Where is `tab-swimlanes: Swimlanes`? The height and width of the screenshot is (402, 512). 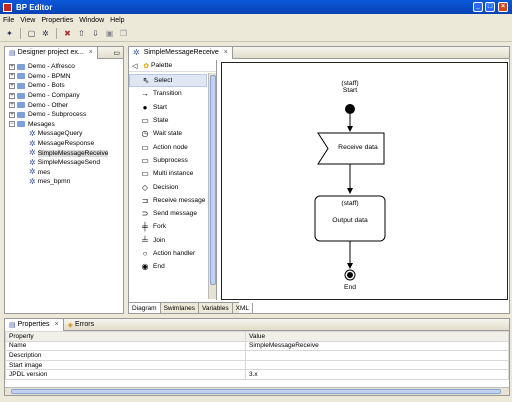 tab-swimlanes: Swimlanes is located at coordinates (180, 308).